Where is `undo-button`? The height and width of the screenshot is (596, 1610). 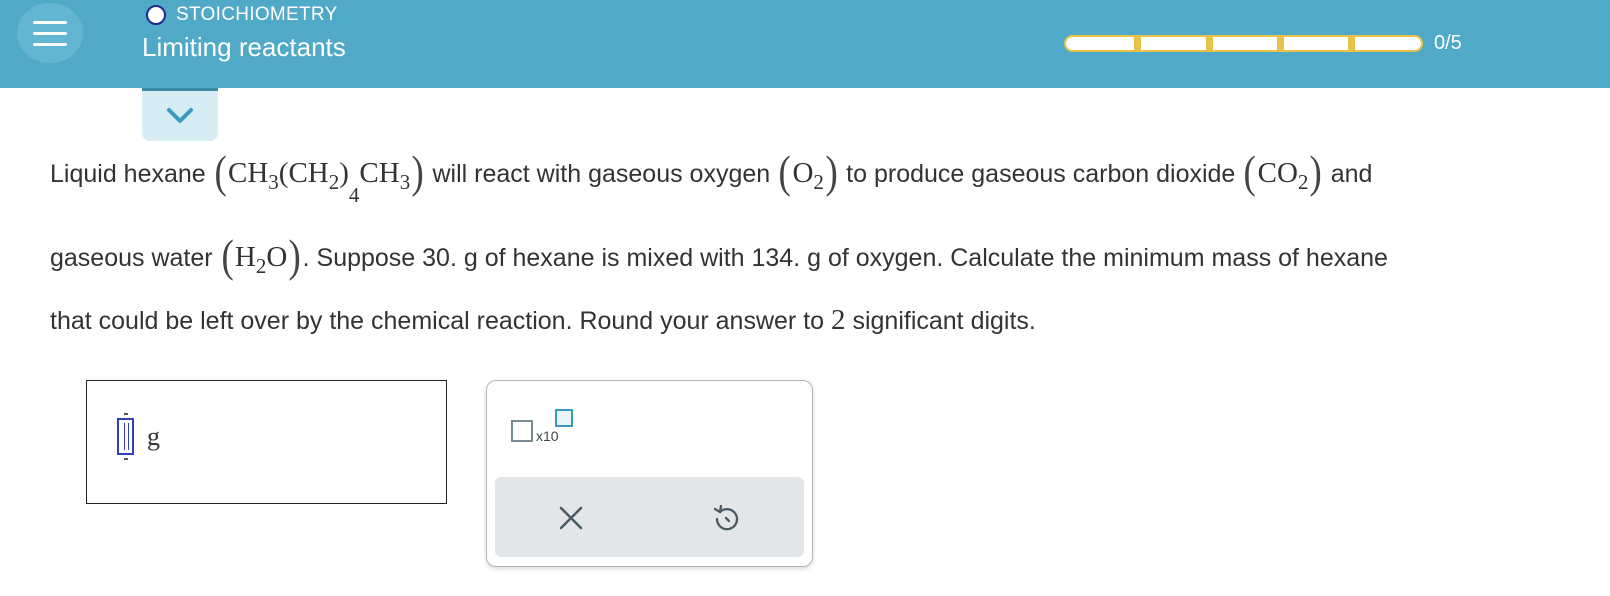
undo-button is located at coordinates (726, 518).